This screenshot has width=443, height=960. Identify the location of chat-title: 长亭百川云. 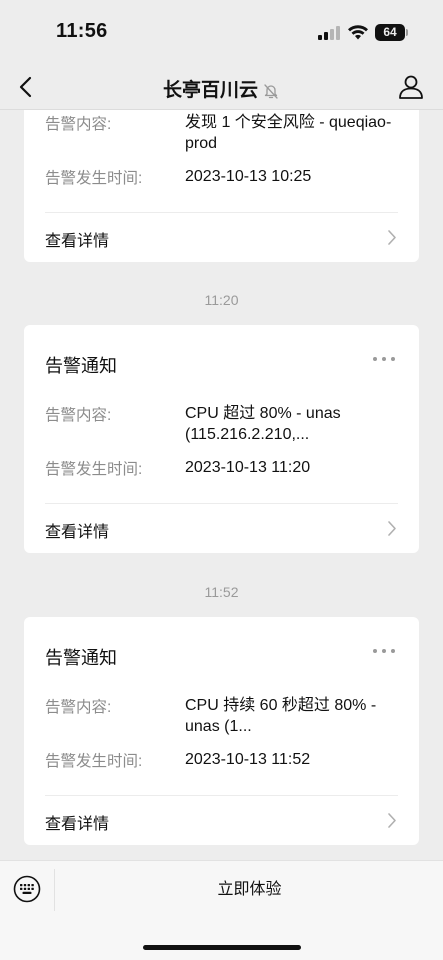
(221, 88).